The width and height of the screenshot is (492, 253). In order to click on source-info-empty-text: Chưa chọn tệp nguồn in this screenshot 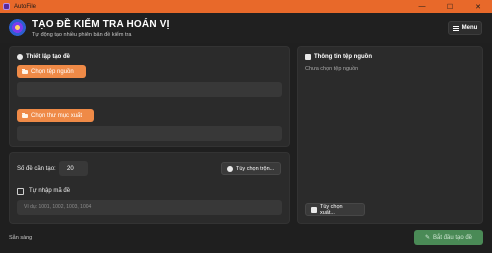, I will do `click(332, 69)`.